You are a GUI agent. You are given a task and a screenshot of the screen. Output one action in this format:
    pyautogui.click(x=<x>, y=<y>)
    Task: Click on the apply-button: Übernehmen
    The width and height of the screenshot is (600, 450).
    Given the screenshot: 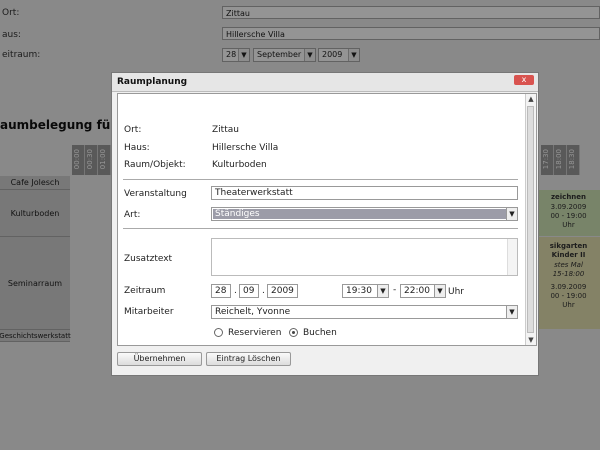 What is the action you would take?
    pyautogui.click(x=159, y=359)
    